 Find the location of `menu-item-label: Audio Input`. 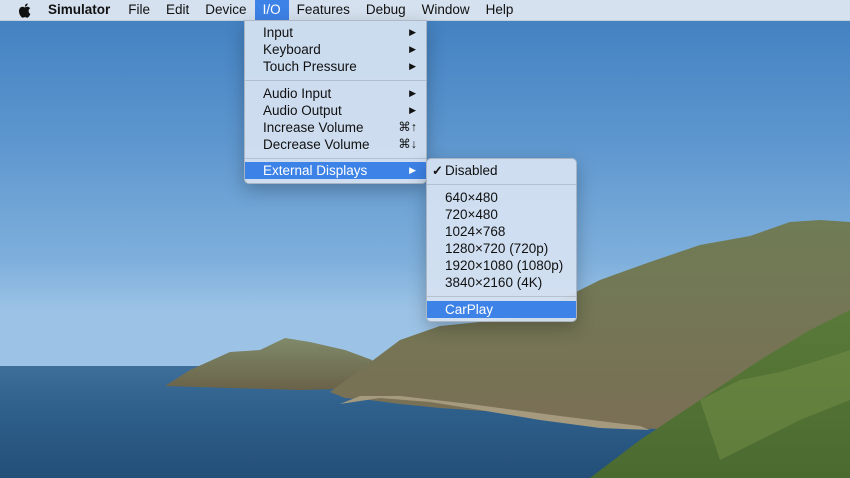

menu-item-label: Audio Input is located at coordinates (297, 93).